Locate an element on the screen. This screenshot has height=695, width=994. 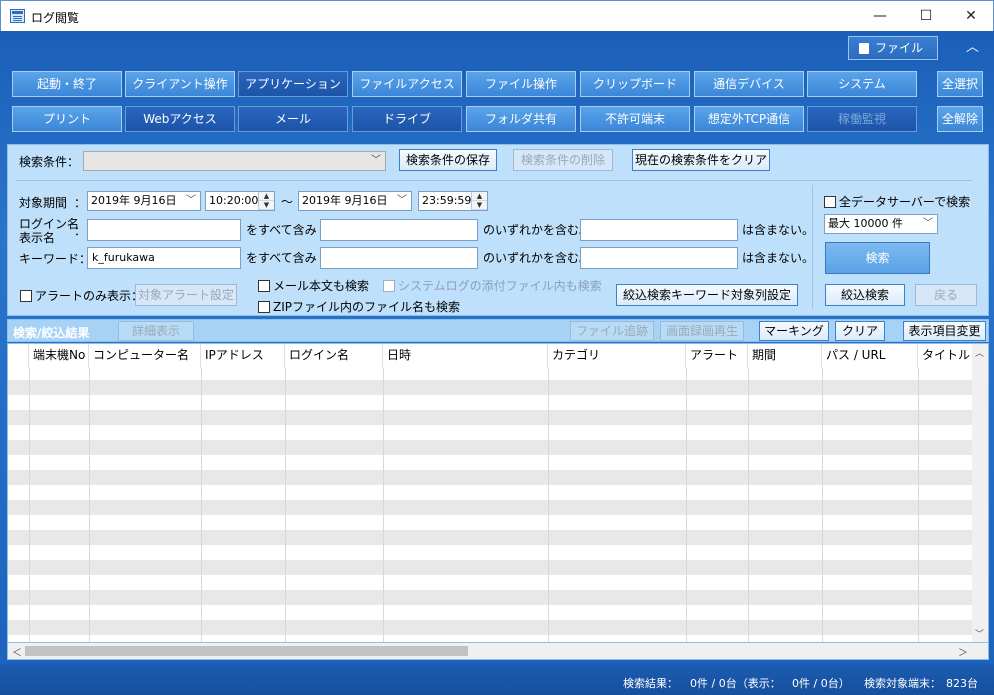
keyword-contains-all-input: k_furukawa is located at coordinates (164, 258).